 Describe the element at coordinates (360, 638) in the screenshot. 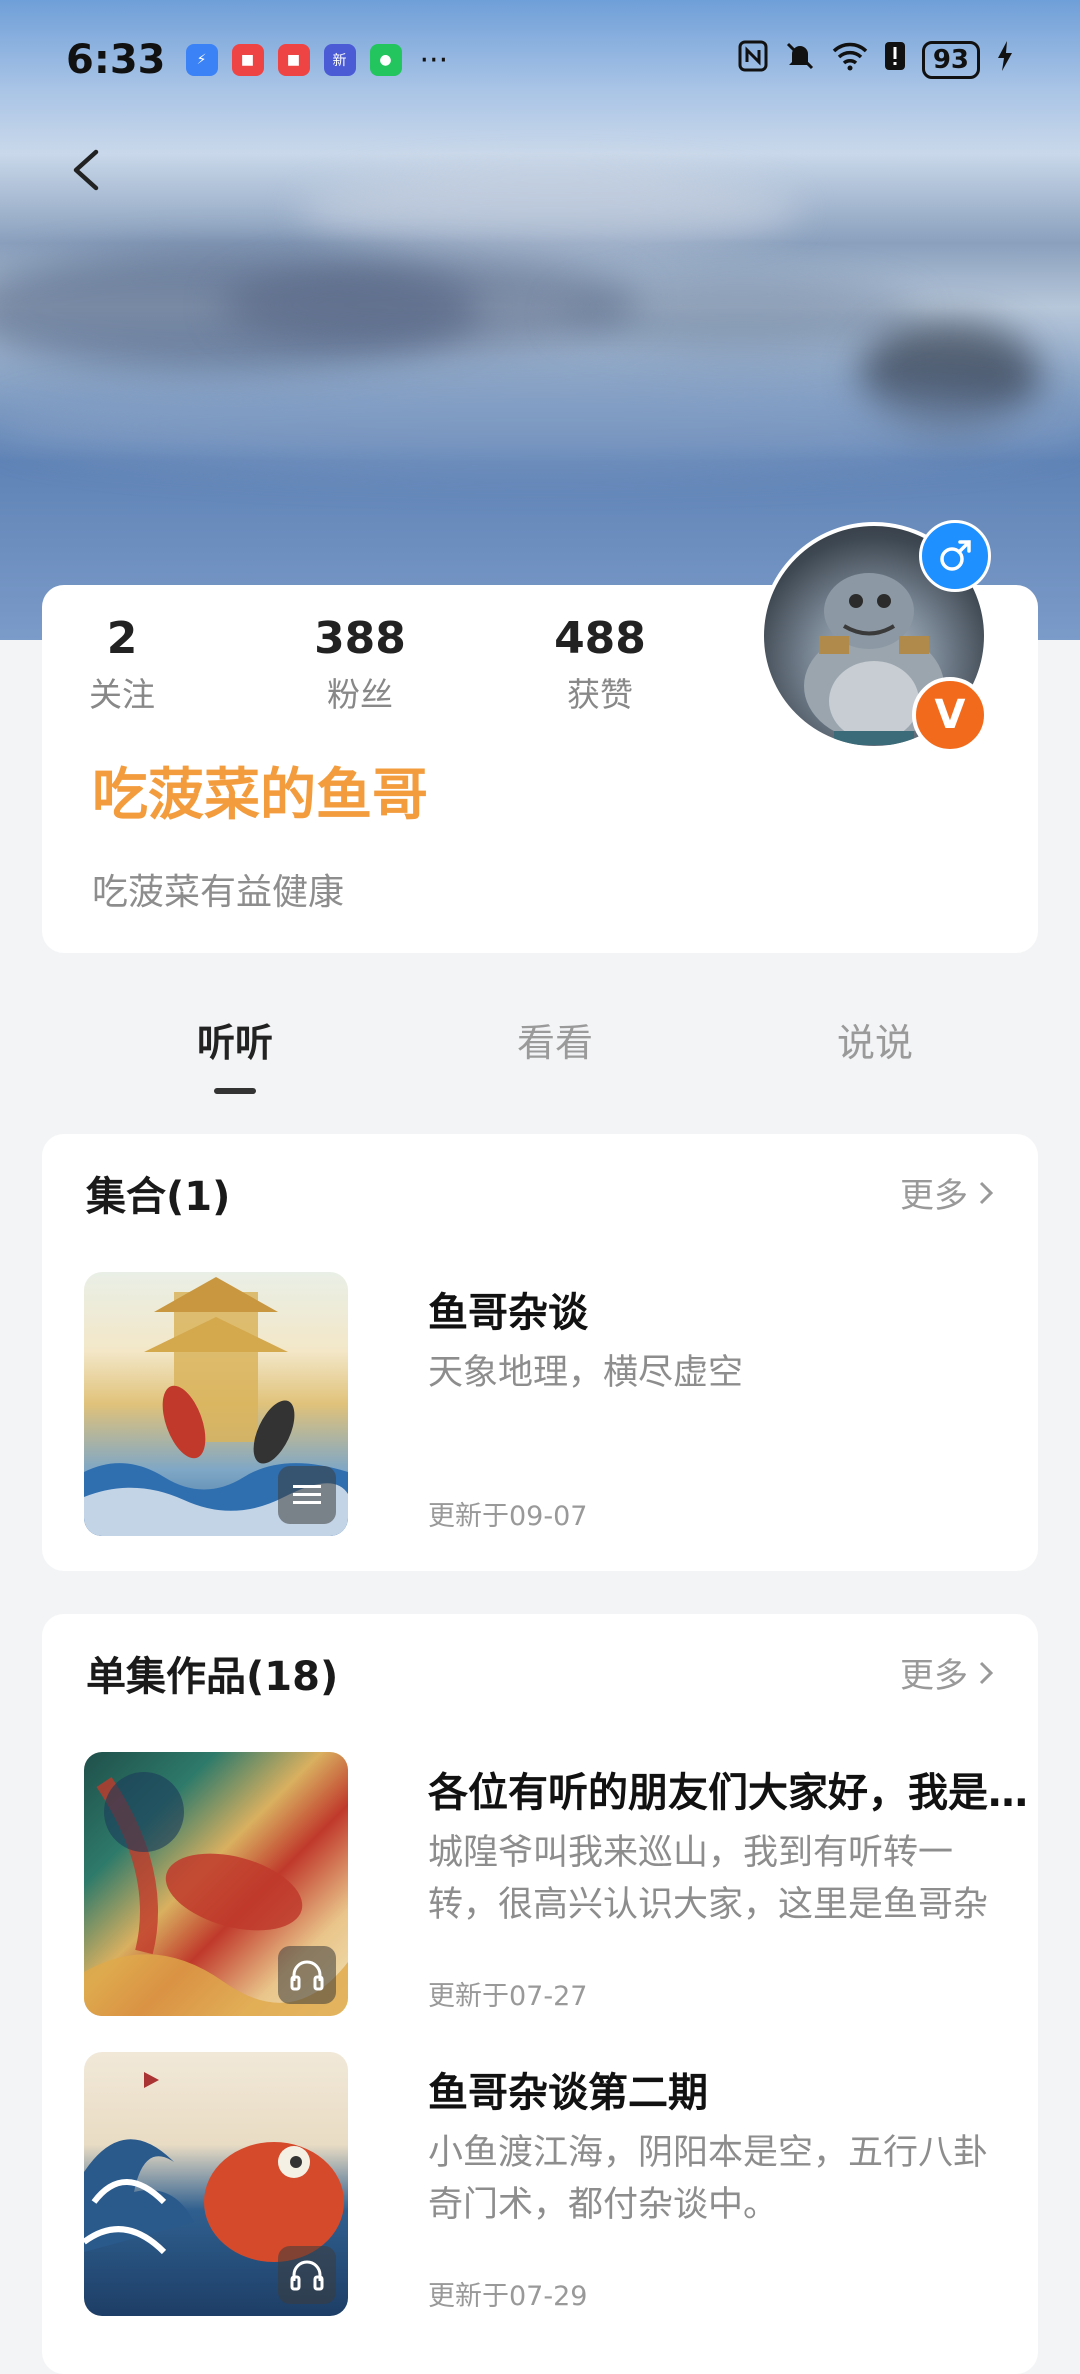

I see `stat-value: 388` at that location.